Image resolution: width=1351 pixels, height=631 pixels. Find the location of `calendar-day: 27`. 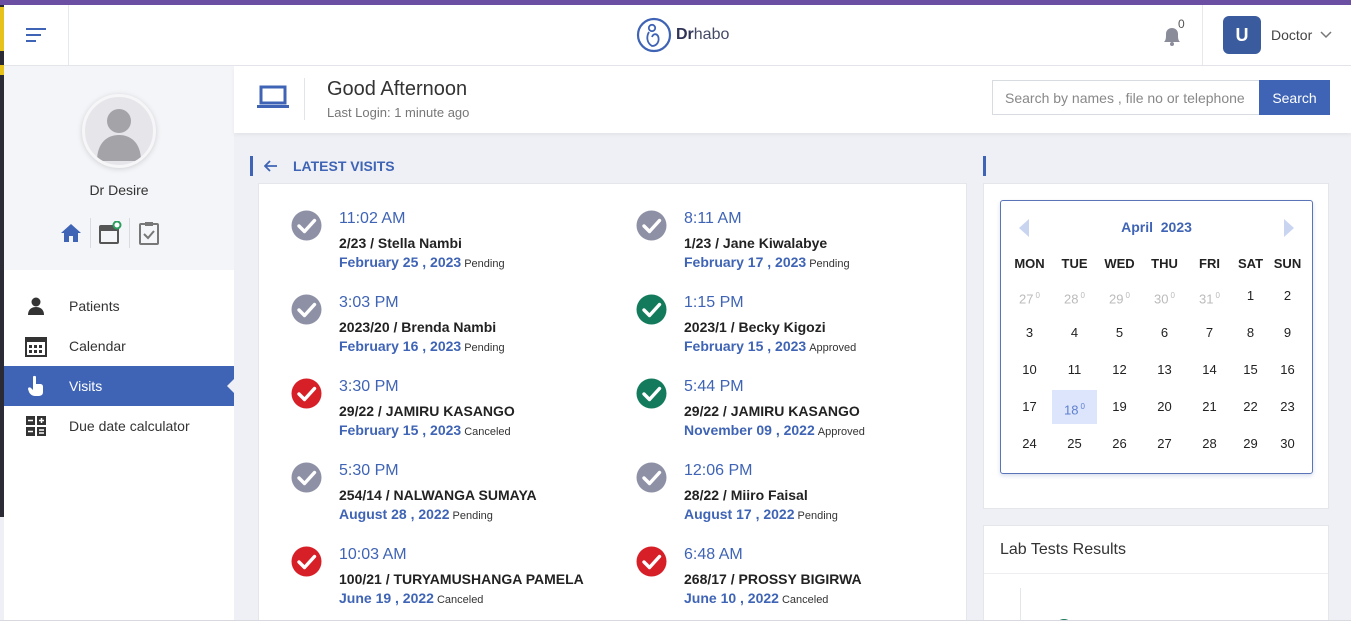

calendar-day: 27 is located at coordinates (1164, 444).